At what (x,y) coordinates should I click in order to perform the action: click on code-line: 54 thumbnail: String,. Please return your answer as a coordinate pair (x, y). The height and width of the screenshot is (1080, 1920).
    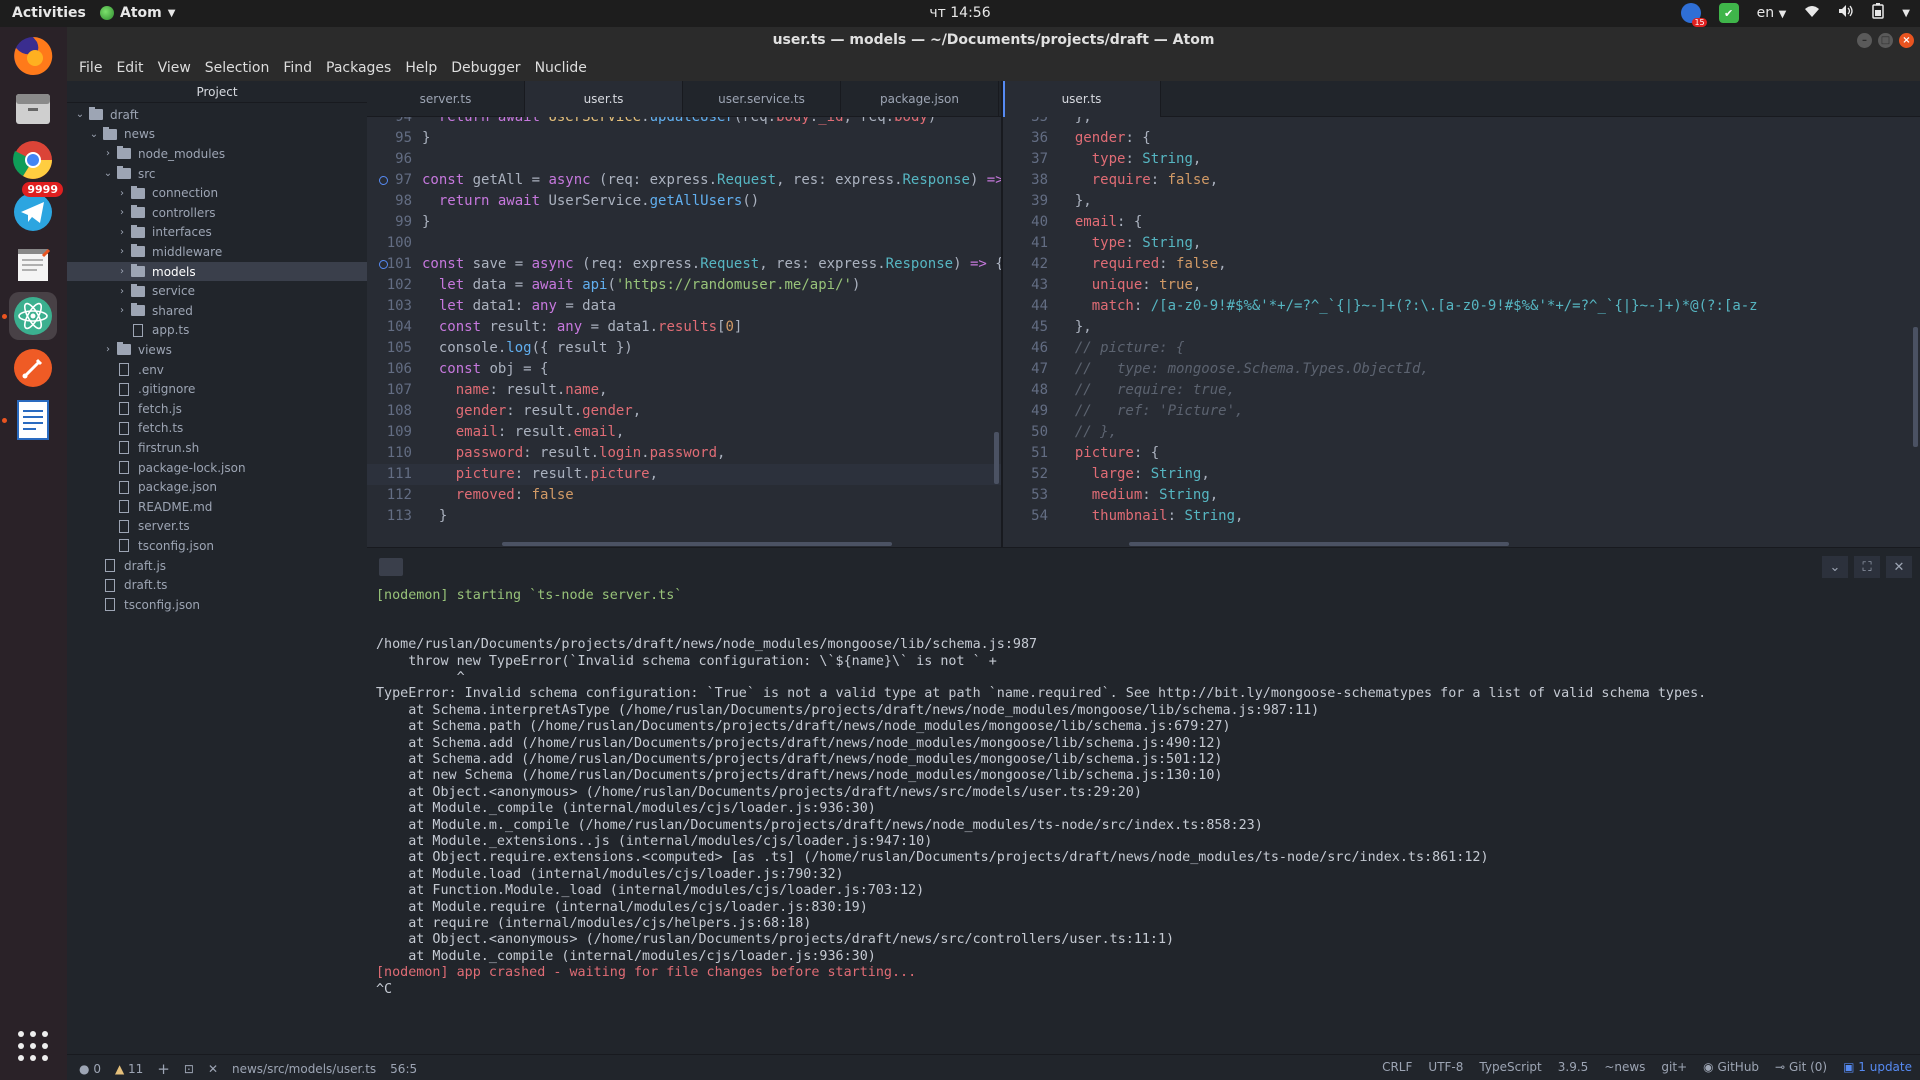
    Looking at the image, I should click on (1461, 516).